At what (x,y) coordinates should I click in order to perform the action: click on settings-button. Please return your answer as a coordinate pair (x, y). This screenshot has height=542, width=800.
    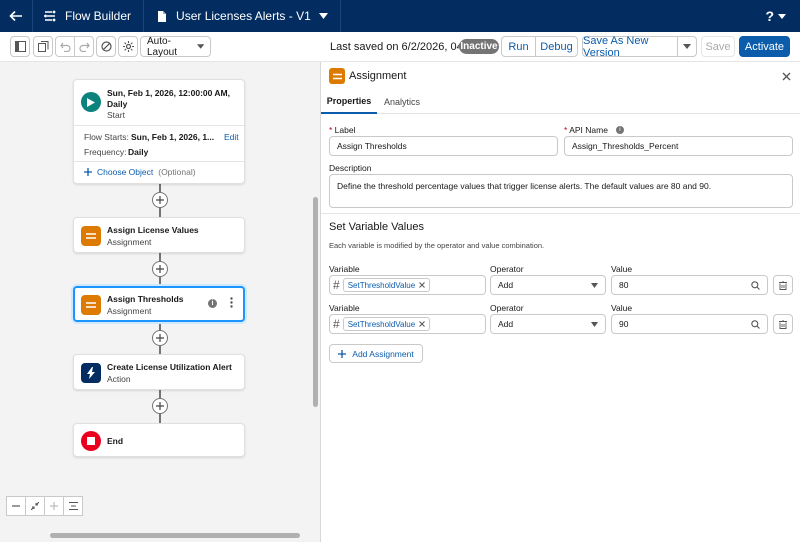
    Looking at the image, I should click on (128, 46).